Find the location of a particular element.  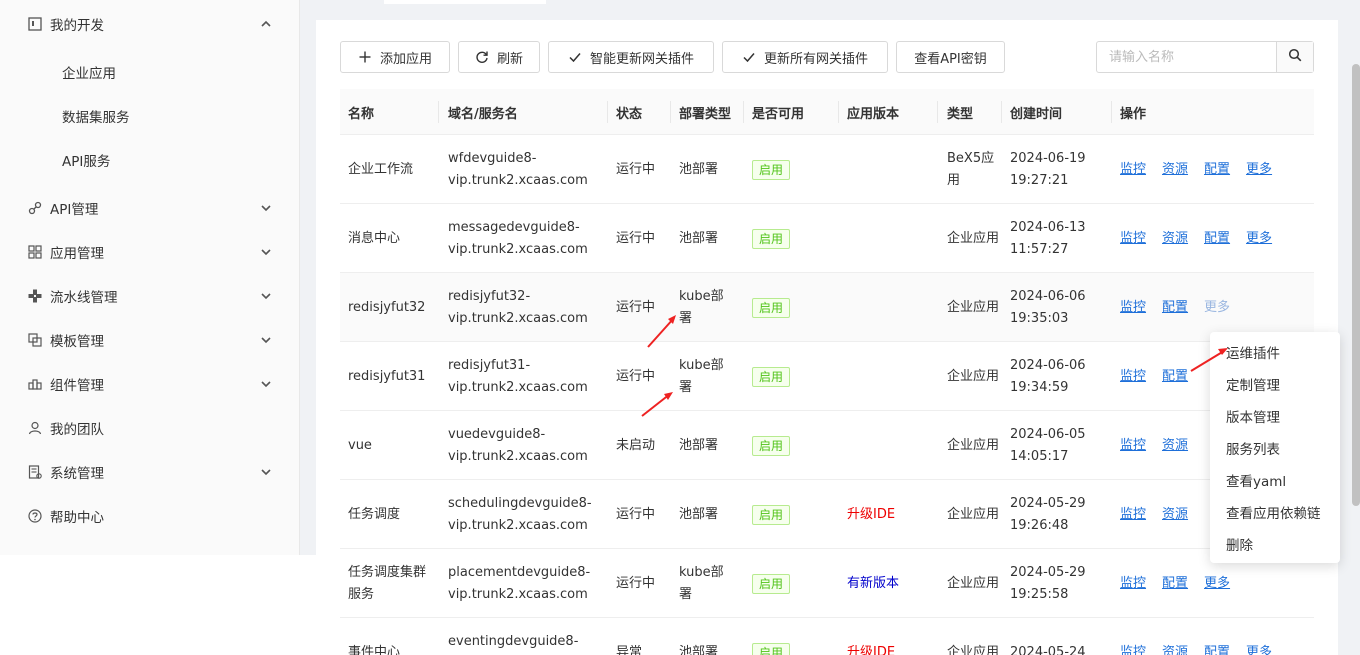

sidebar-item-pipeline-management: 流水线管理 is located at coordinates (150, 296).